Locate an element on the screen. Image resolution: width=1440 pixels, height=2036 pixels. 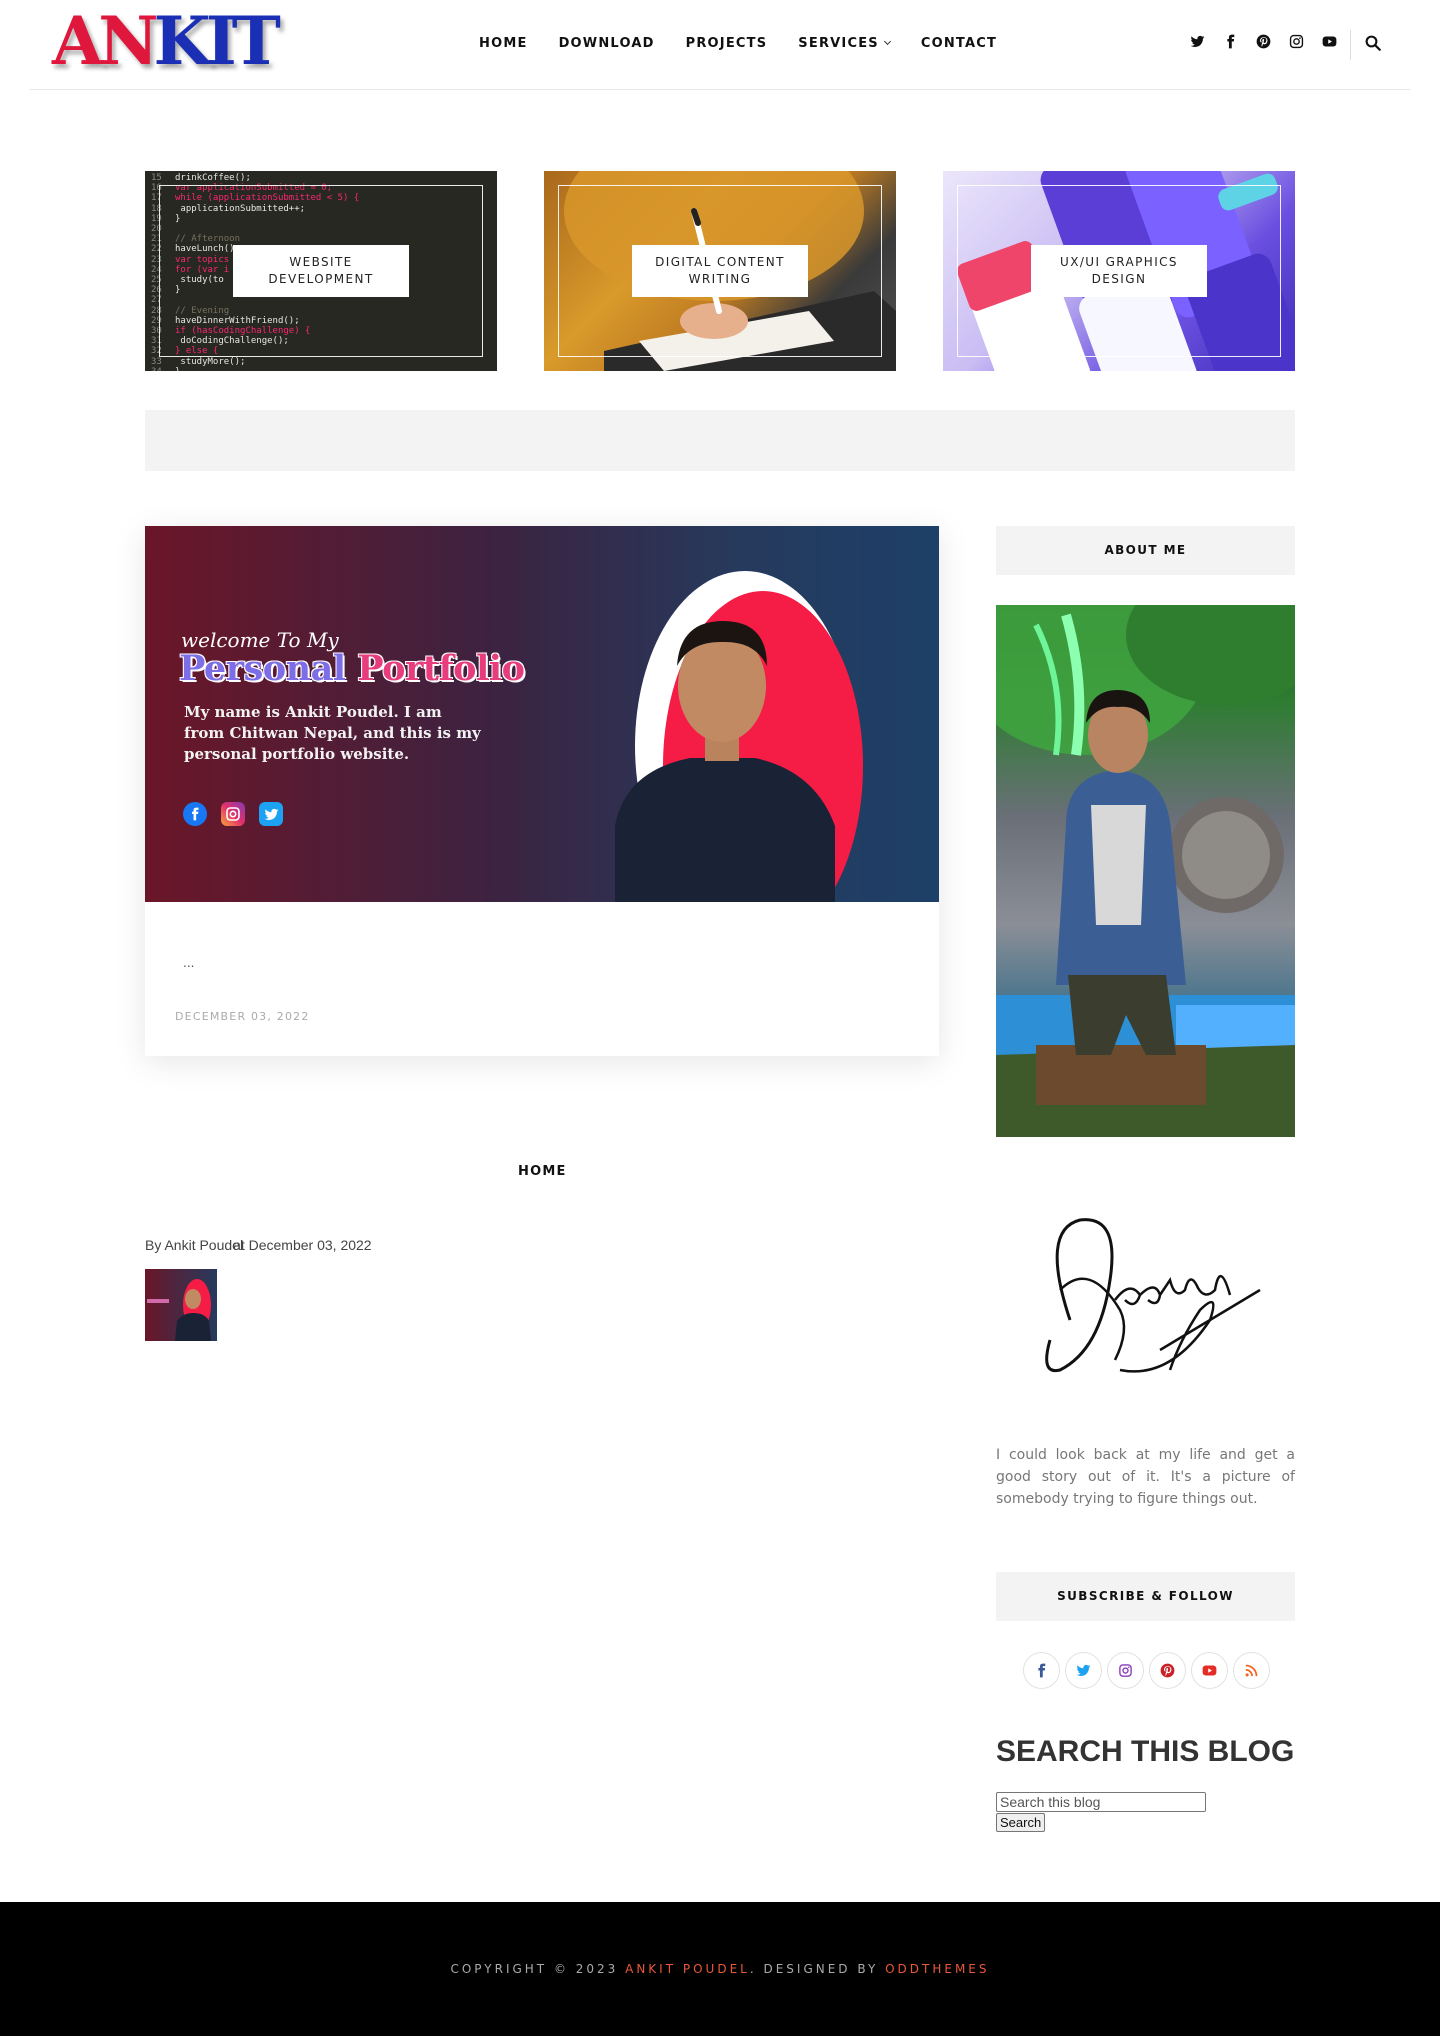
search-button: Search is located at coordinates (1021, 1822).